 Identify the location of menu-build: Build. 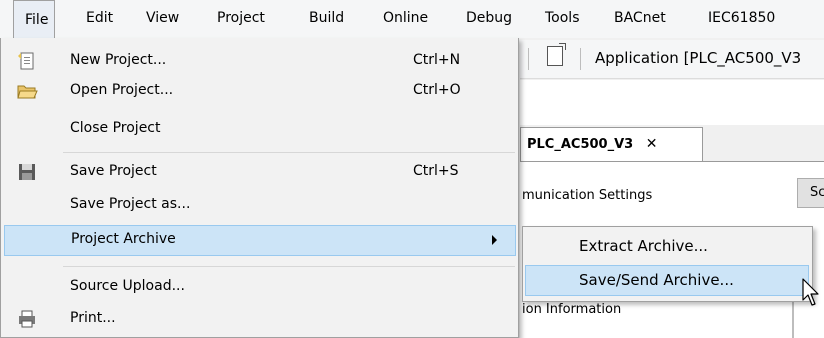
(326, 18).